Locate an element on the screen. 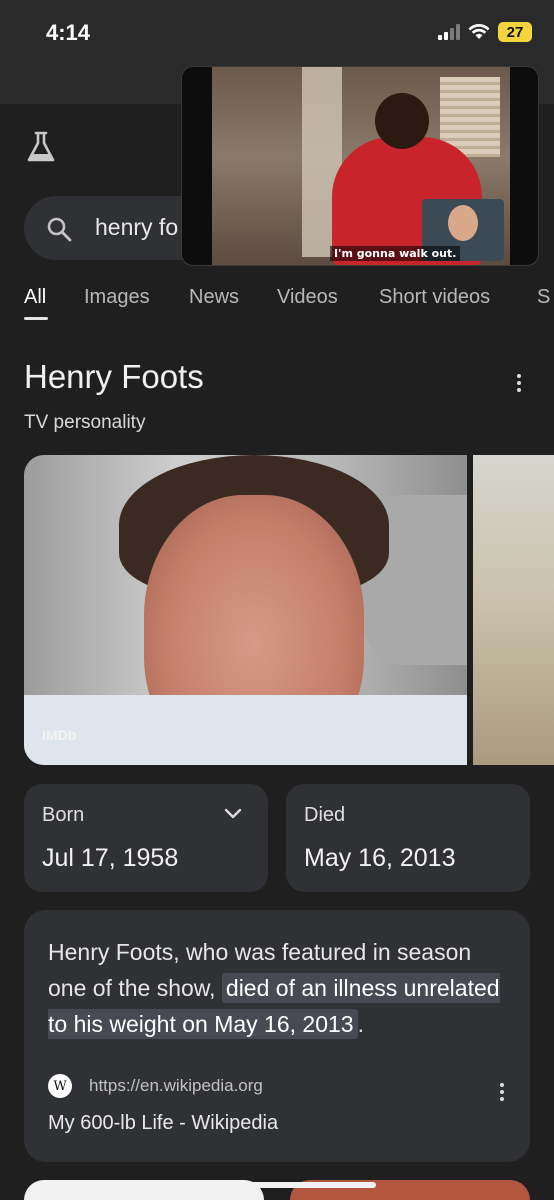 This screenshot has width=554, height=1200. image-source-label: IMDb is located at coordinates (59, 735).